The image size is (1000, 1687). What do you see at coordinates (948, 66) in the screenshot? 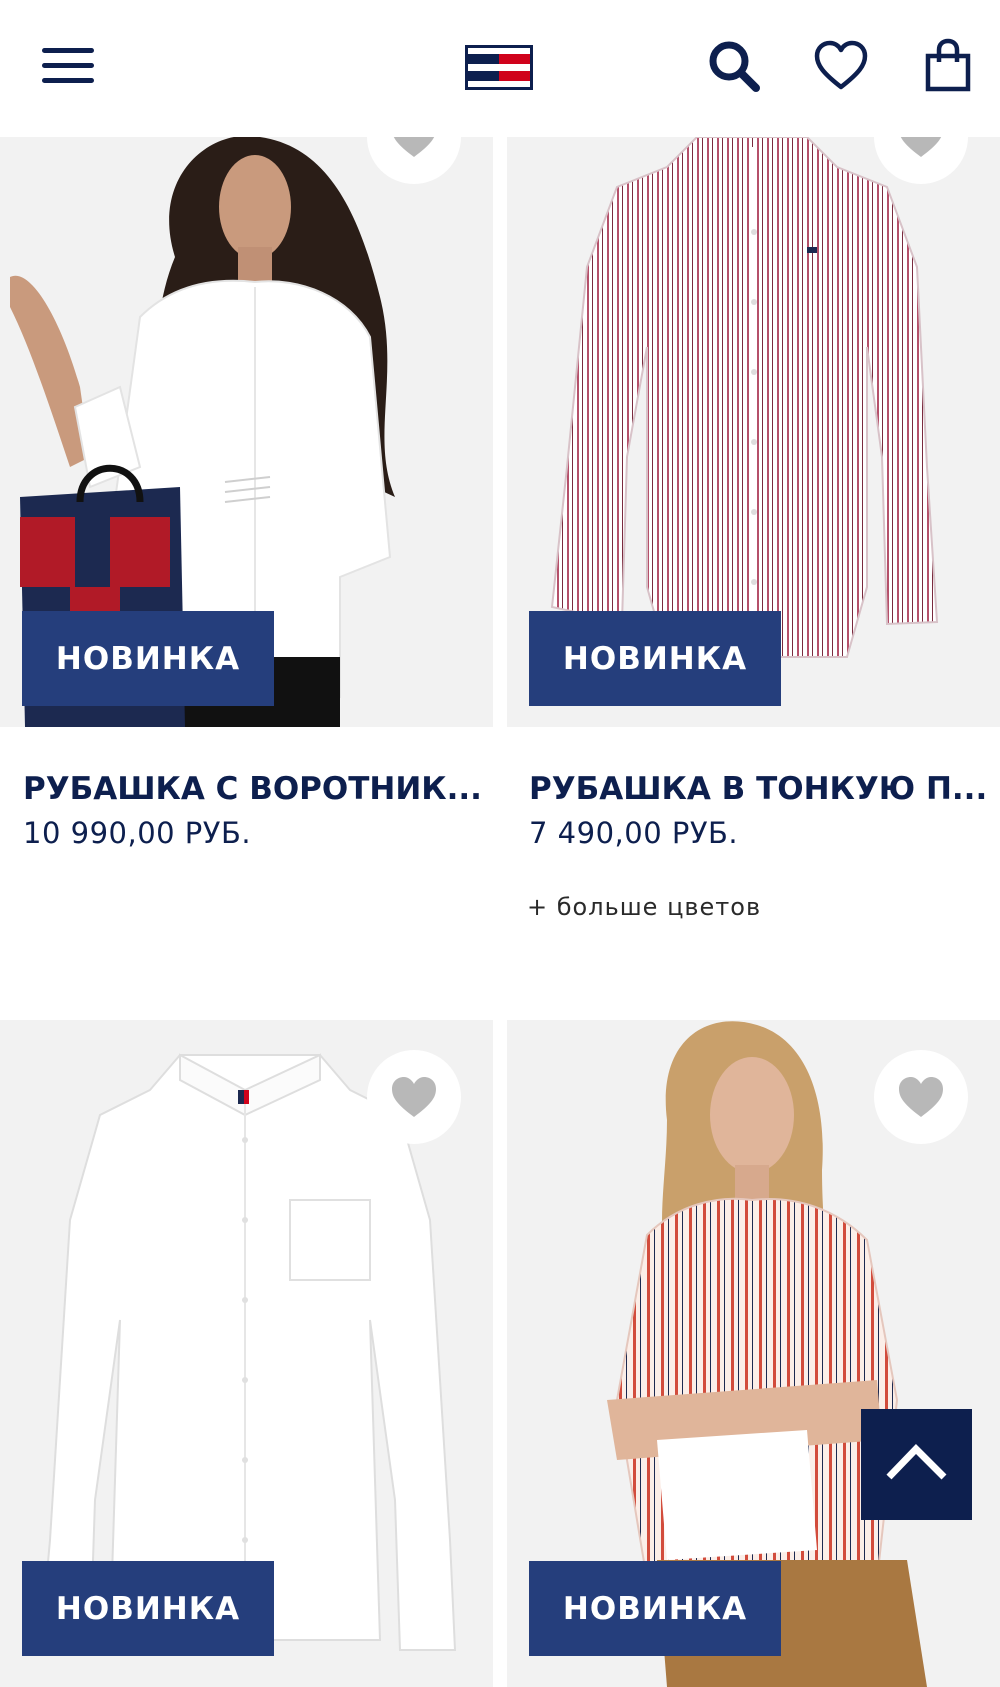
I see `shopping-bag-icon` at bounding box center [948, 66].